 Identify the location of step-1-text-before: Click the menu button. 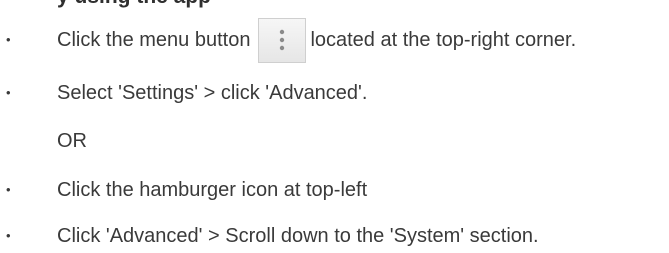
(154, 40).